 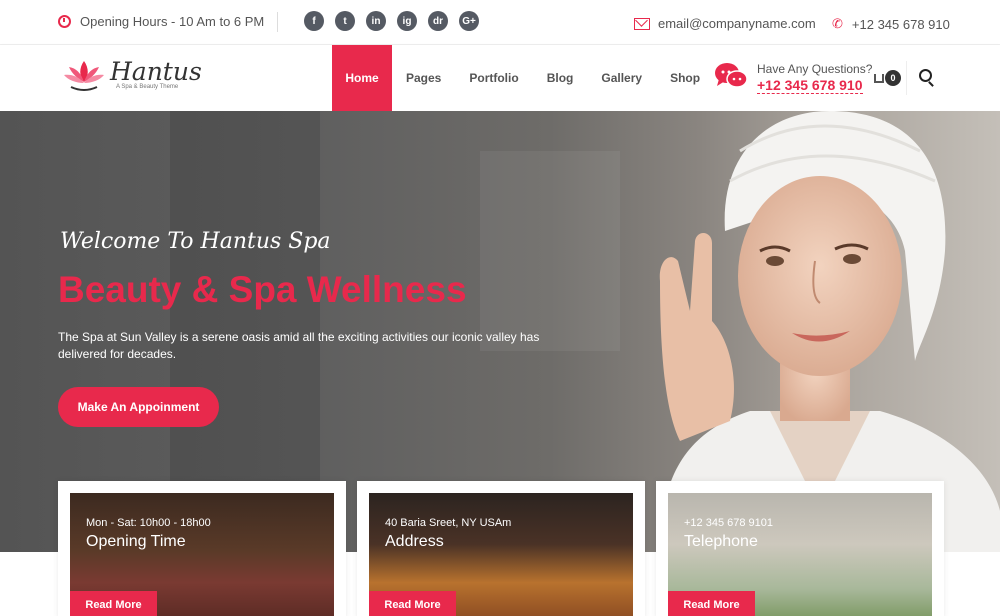 I want to click on make-appointment-button: Make An Appoinment, so click(x=138, y=407).